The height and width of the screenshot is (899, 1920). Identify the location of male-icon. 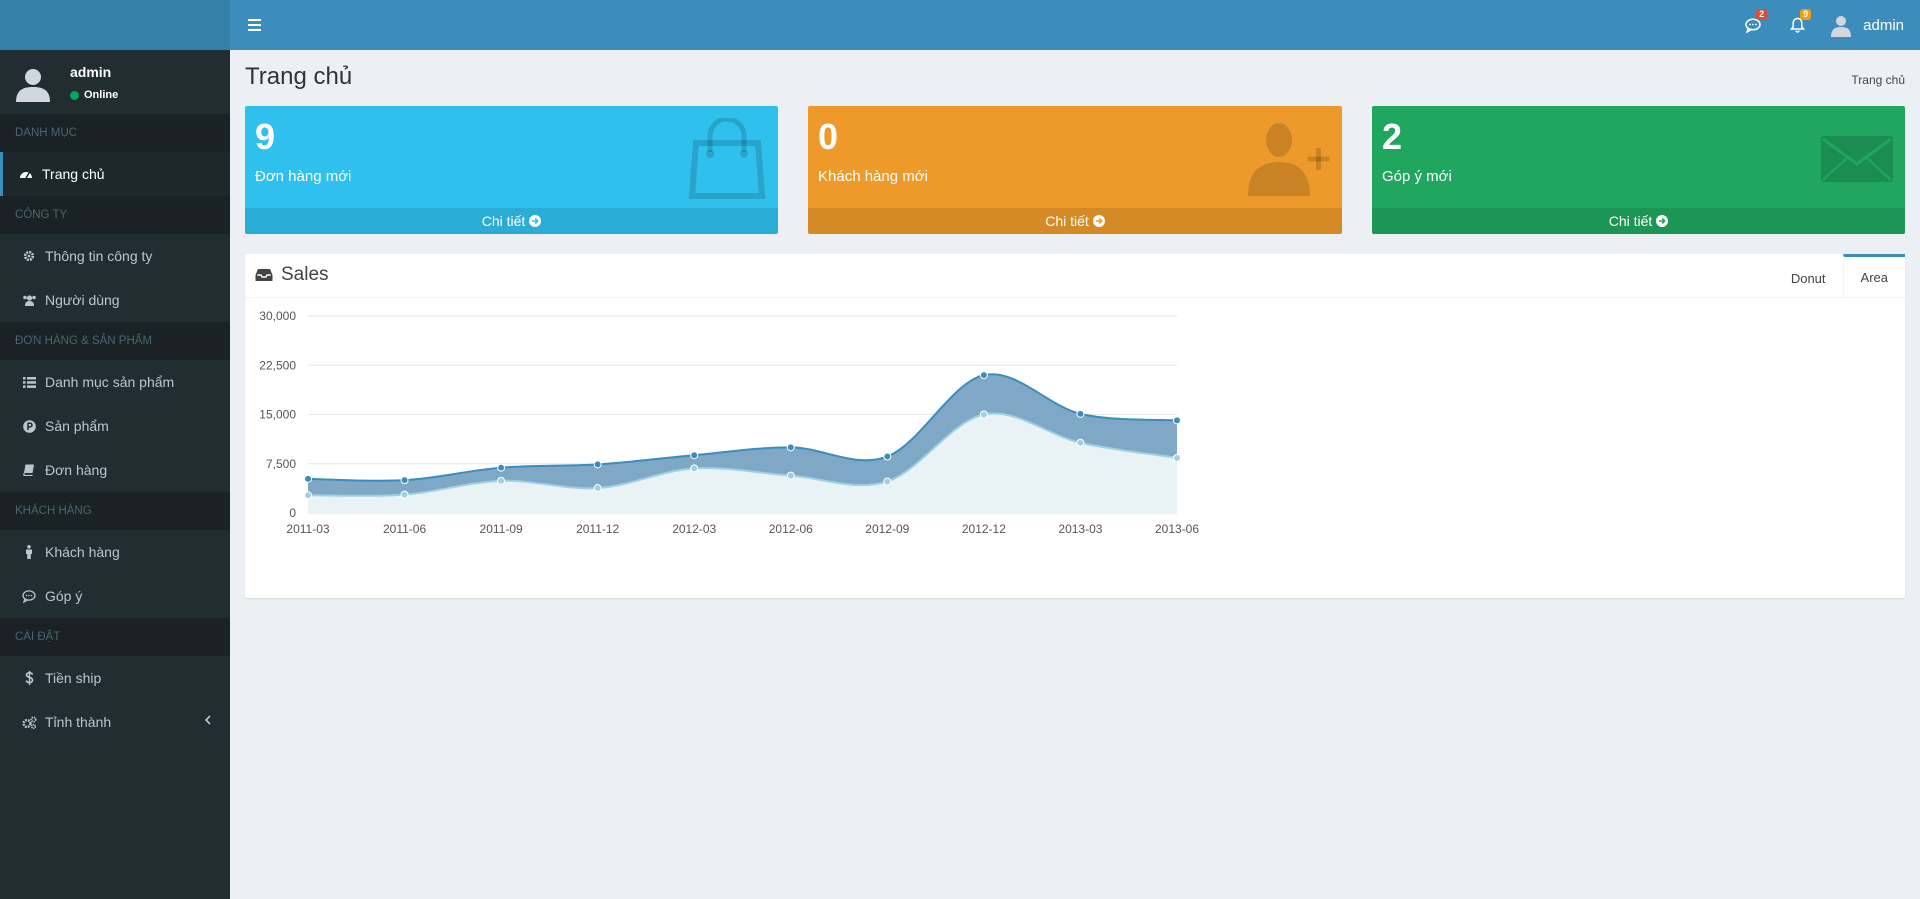
(29, 552).